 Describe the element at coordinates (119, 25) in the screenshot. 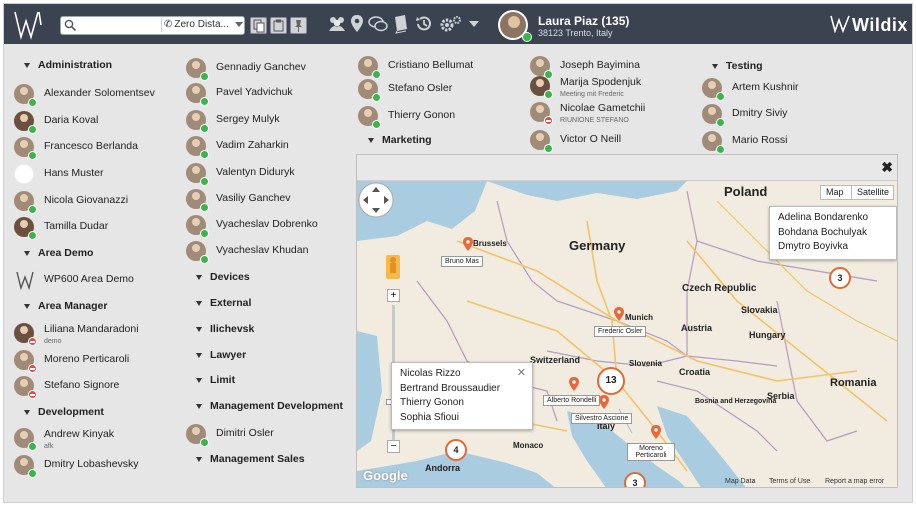

I see `search-input` at that location.